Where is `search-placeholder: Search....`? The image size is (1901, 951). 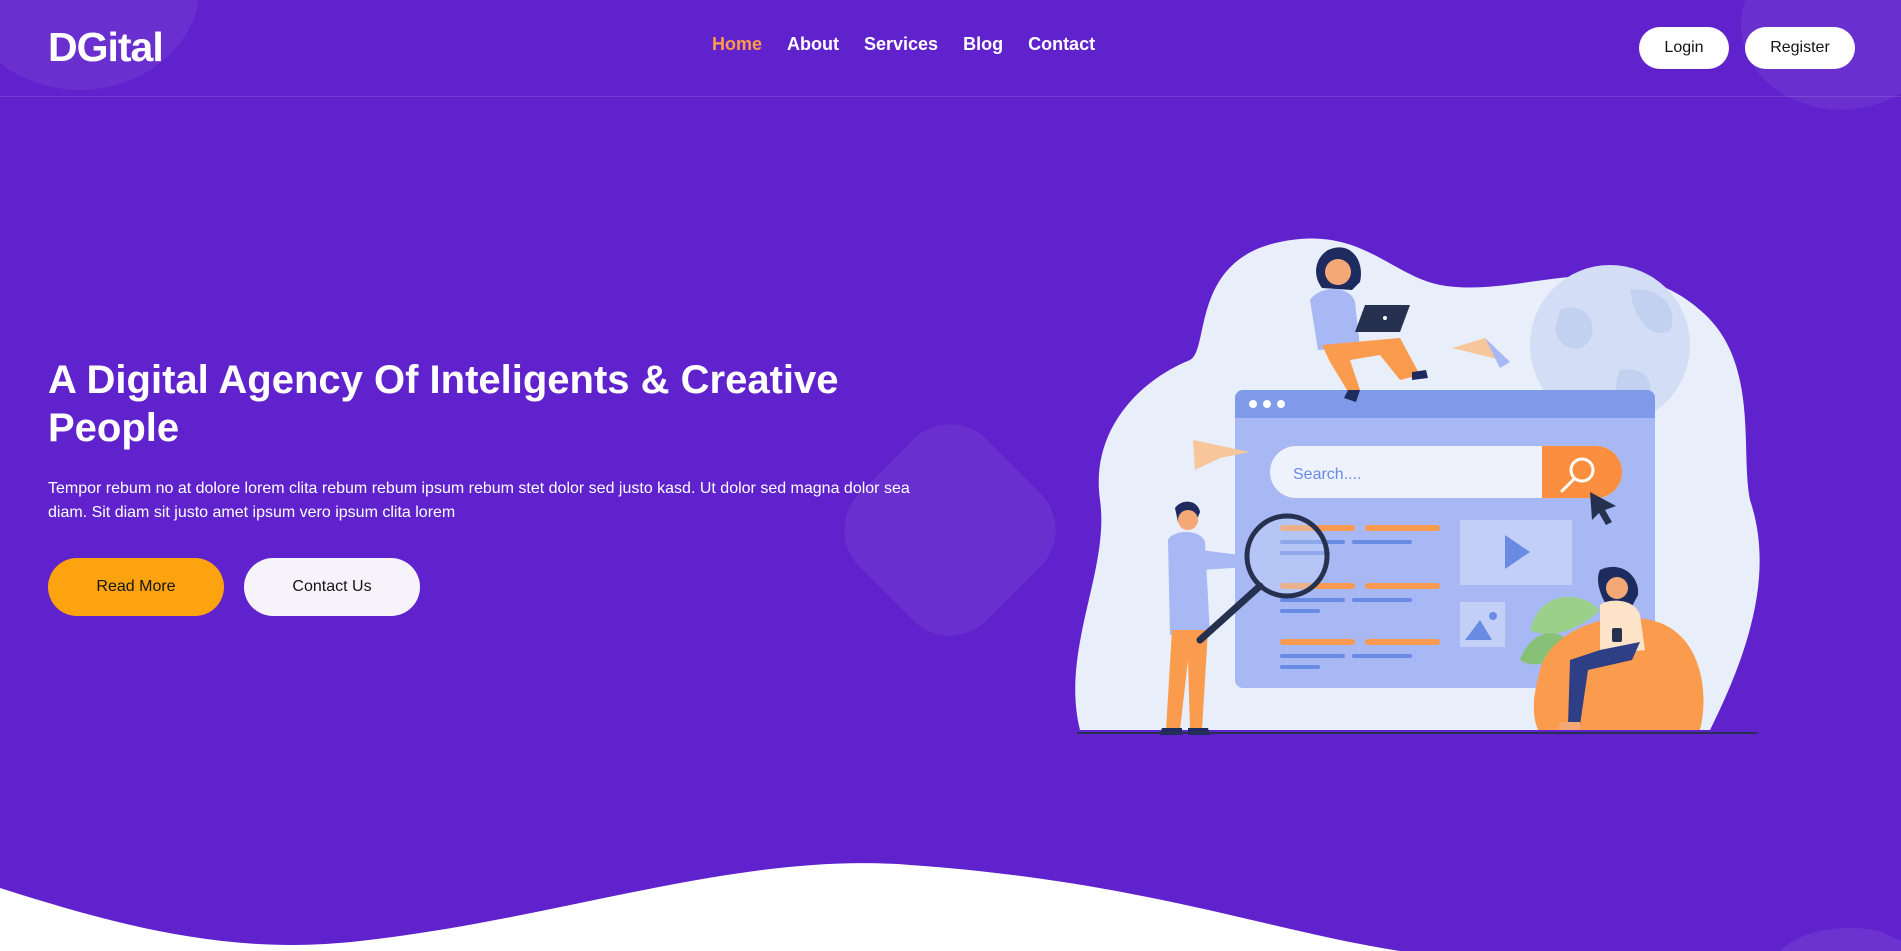
search-placeholder: Search.... is located at coordinates (1327, 474).